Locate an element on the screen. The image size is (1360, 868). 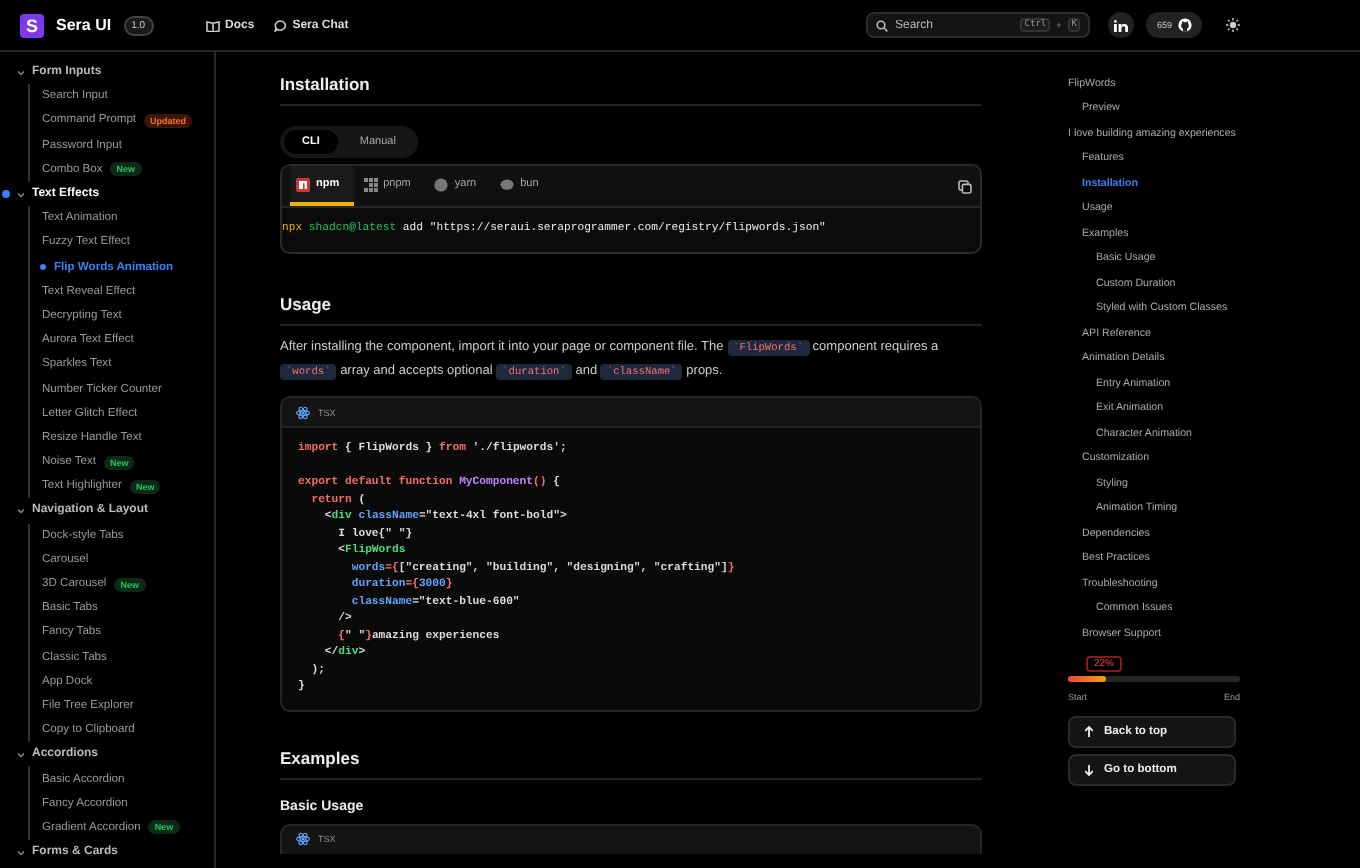
ball-icon is located at coordinates (441, 184).